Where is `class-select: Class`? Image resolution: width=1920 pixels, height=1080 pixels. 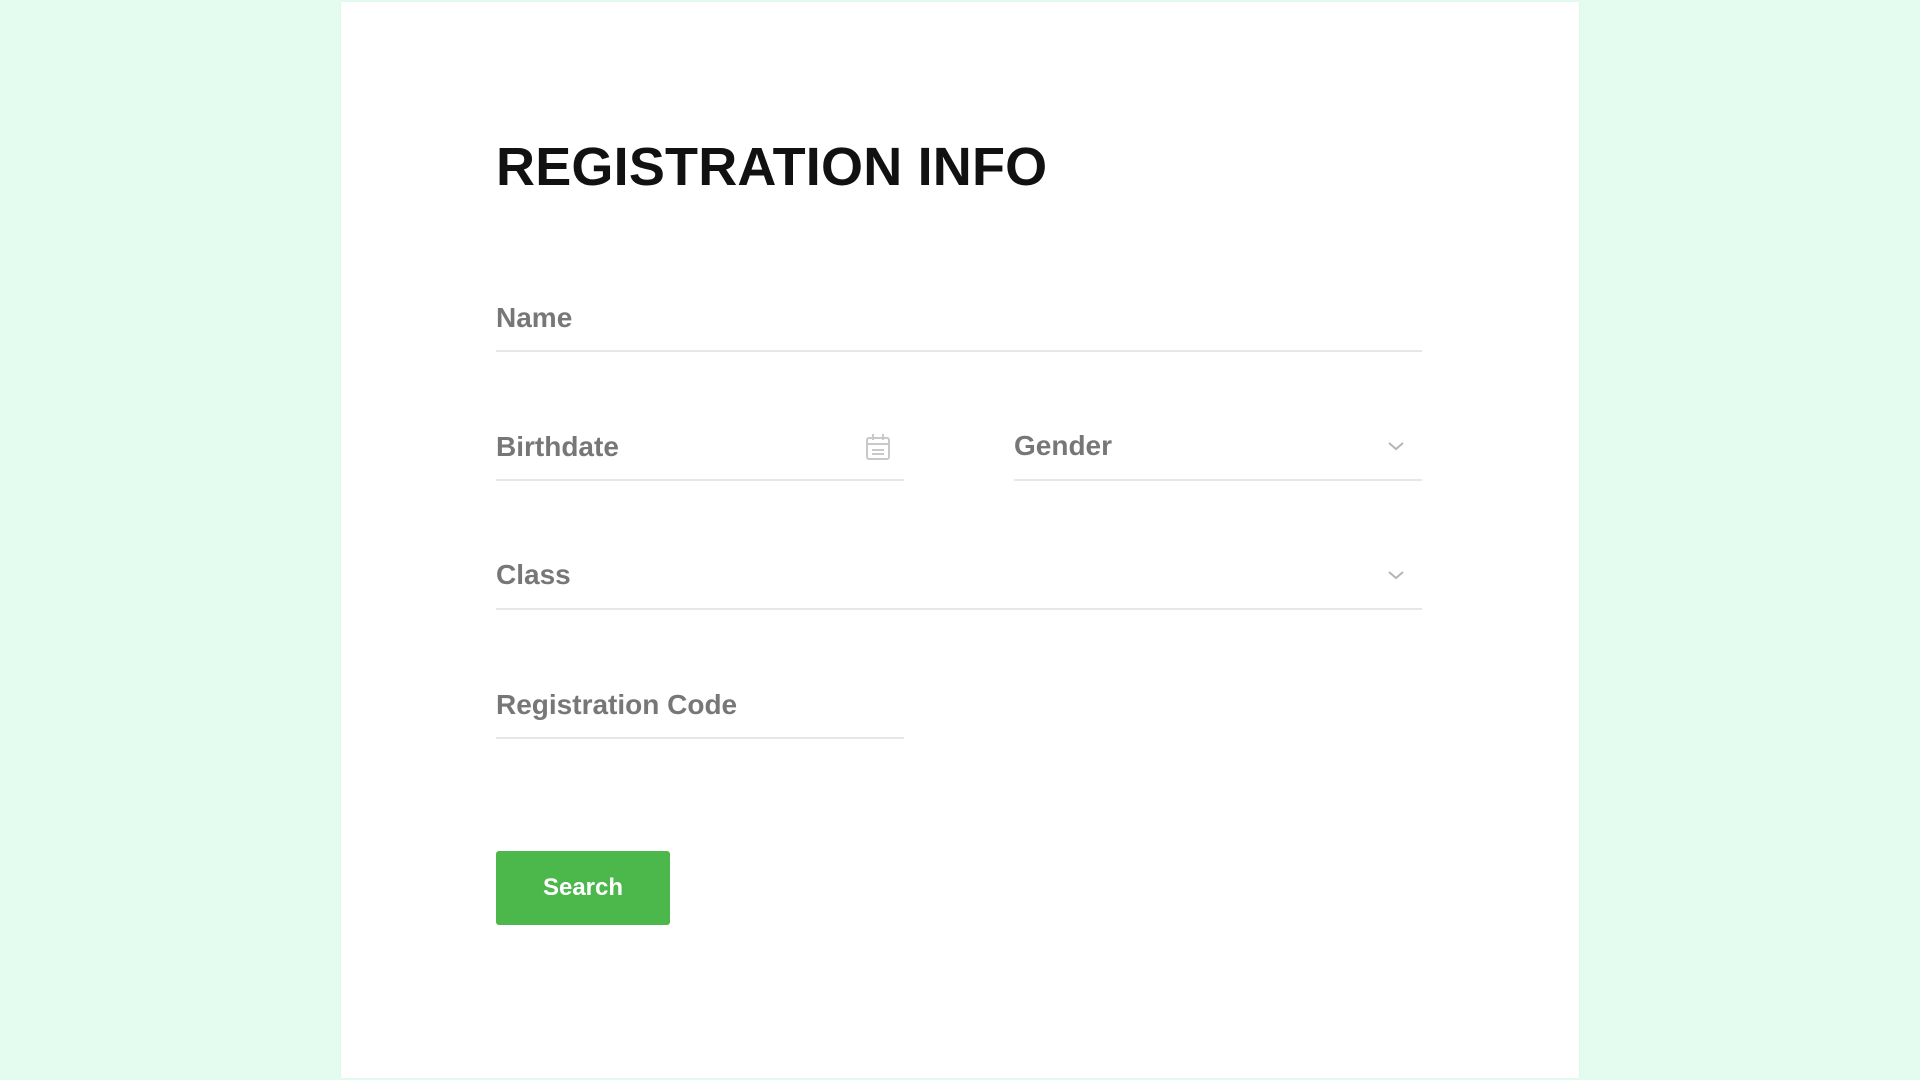 class-select: Class is located at coordinates (959, 578).